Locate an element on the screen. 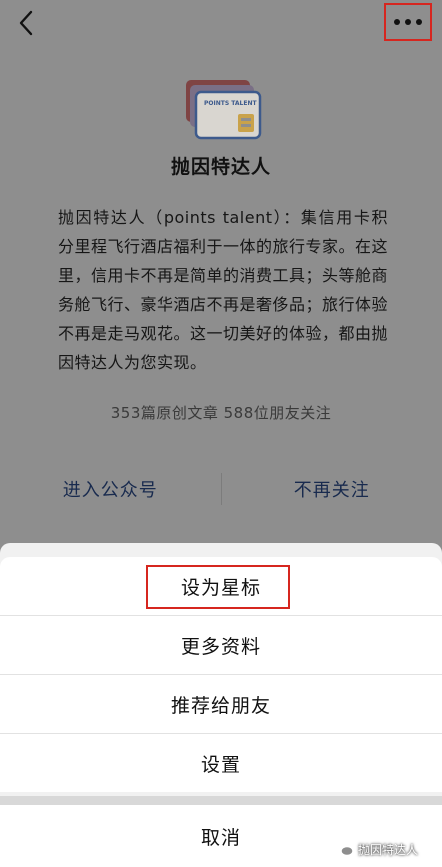 The height and width of the screenshot is (867, 442). account-actions: 进入公众号 不再关注 is located at coordinates (221, 489).